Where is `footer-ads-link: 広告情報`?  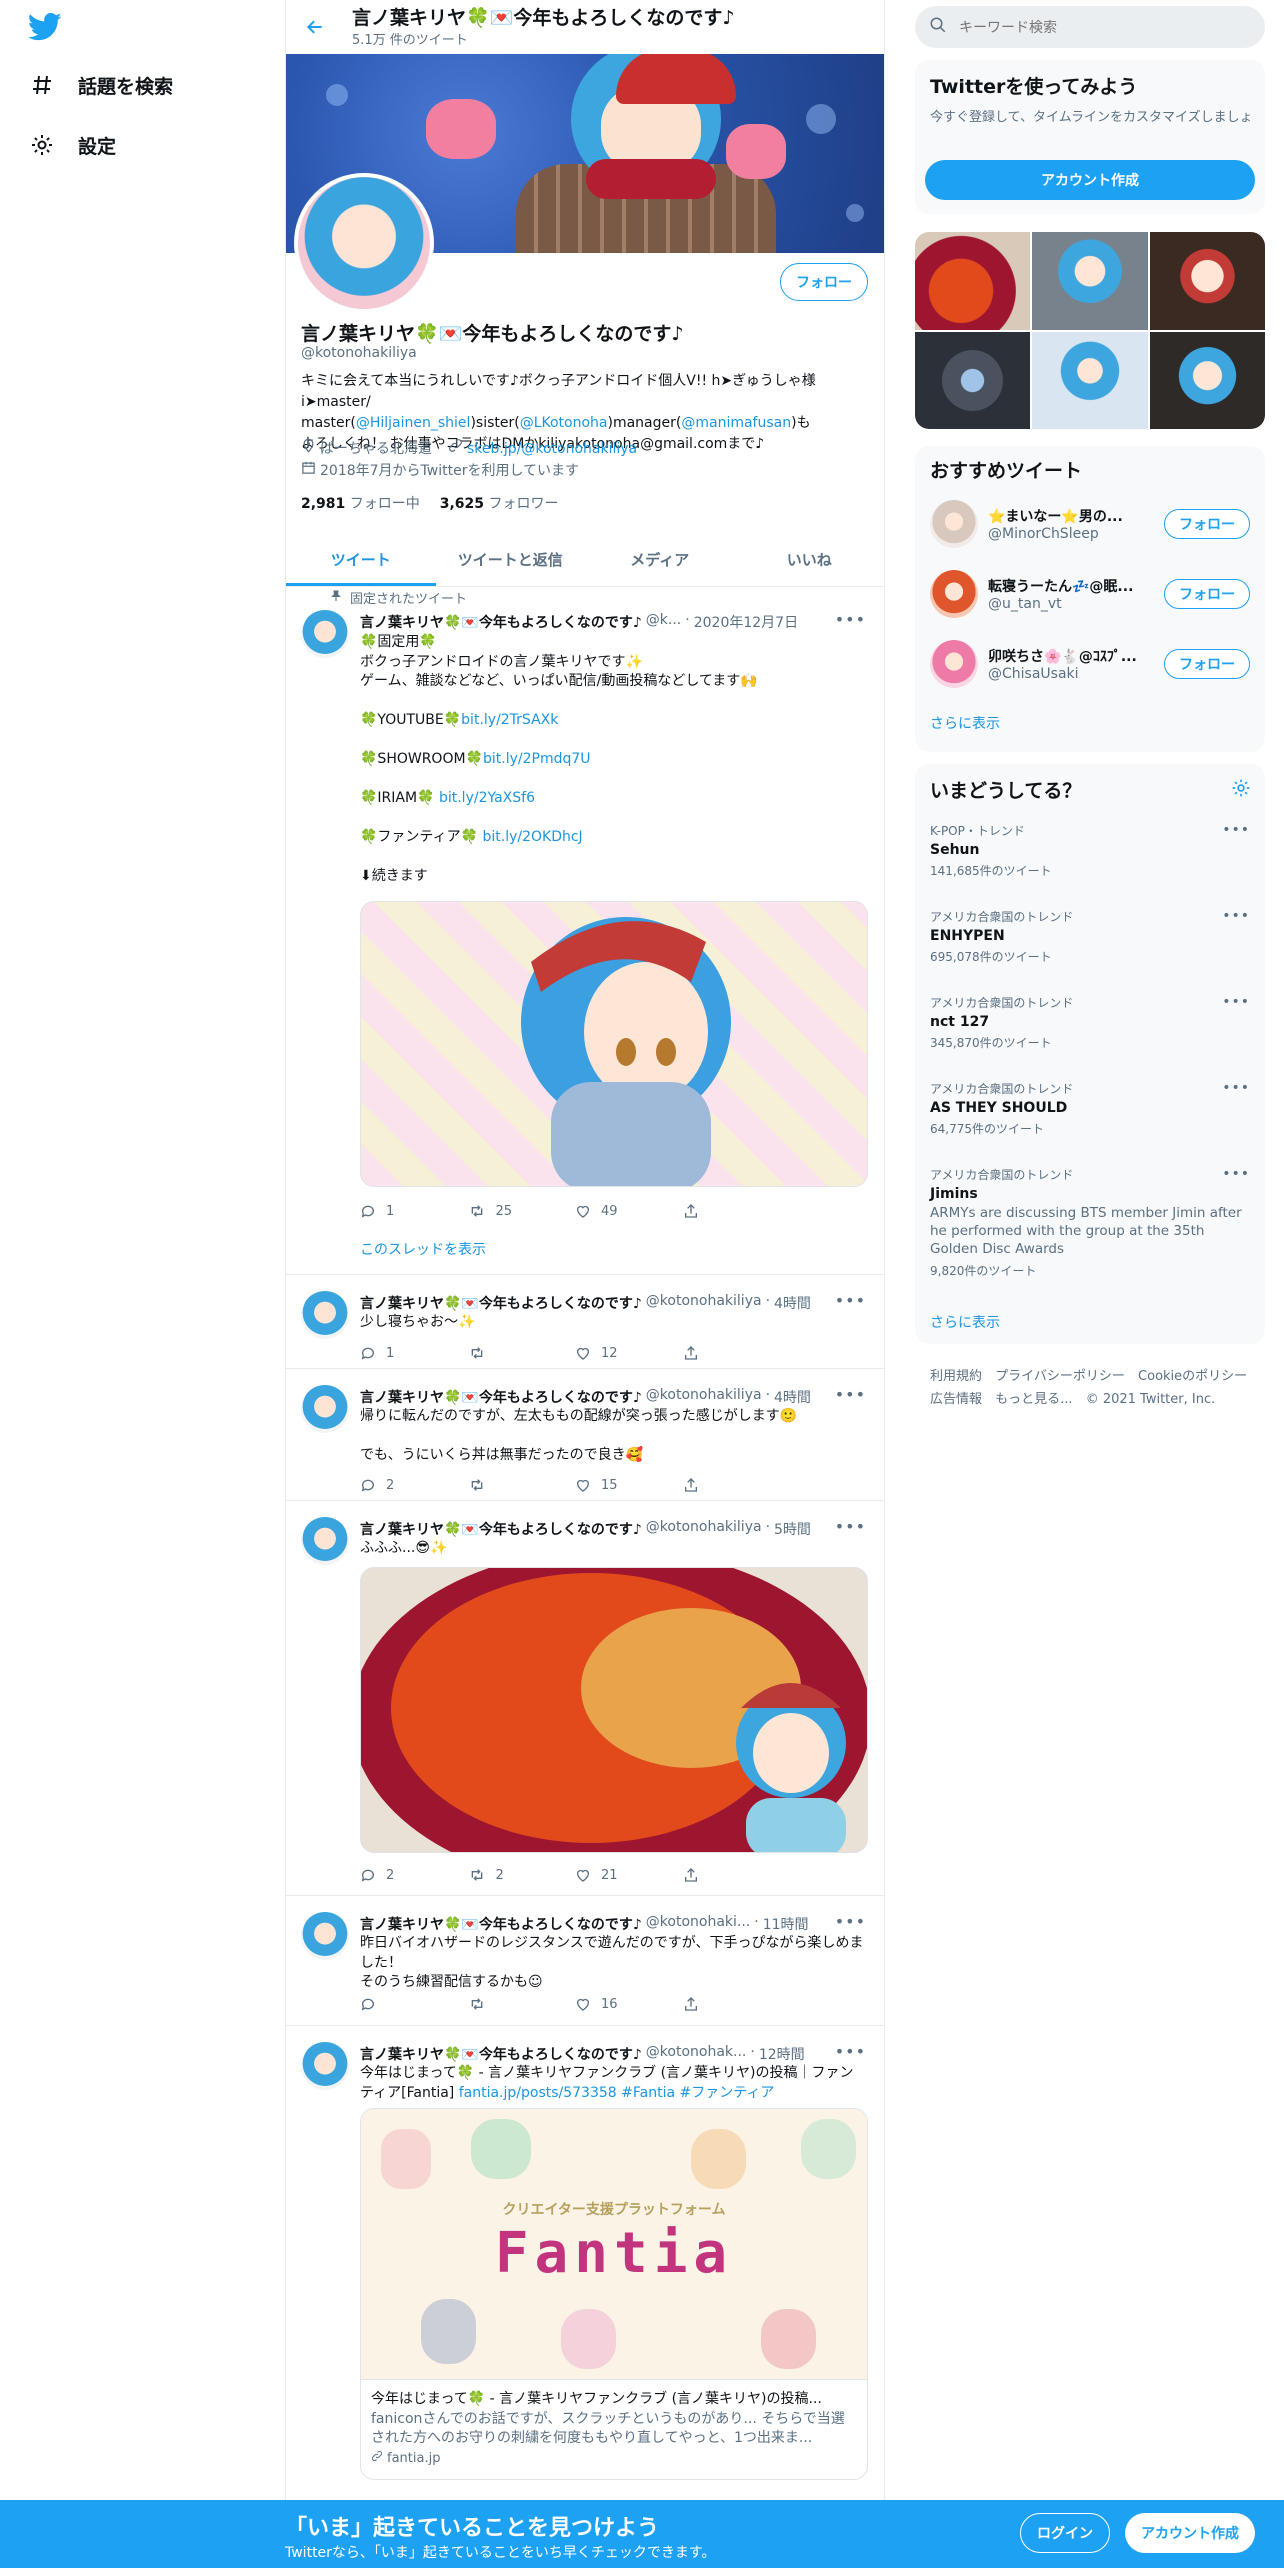
footer-ads-link: 広告情報 is located at coordinates (956, 1399).